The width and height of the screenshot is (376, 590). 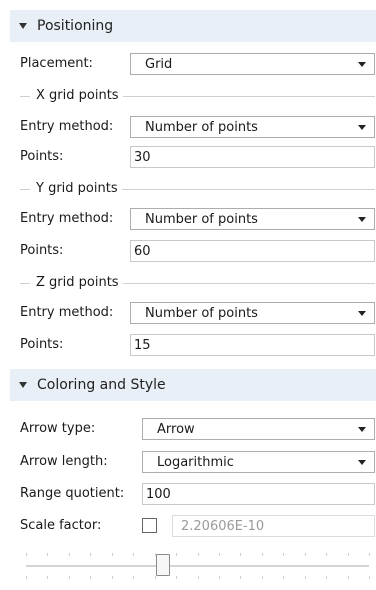 What do you see at coordinates (176, 429) in the screenshot?
I see `arrow-type-value: Arrow` at bounding box center [176, 429].